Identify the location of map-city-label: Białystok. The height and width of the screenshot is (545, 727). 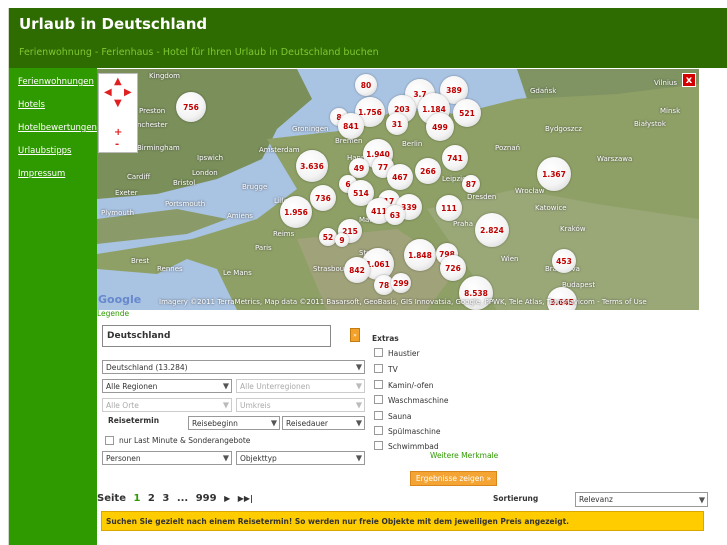
(650, 124).